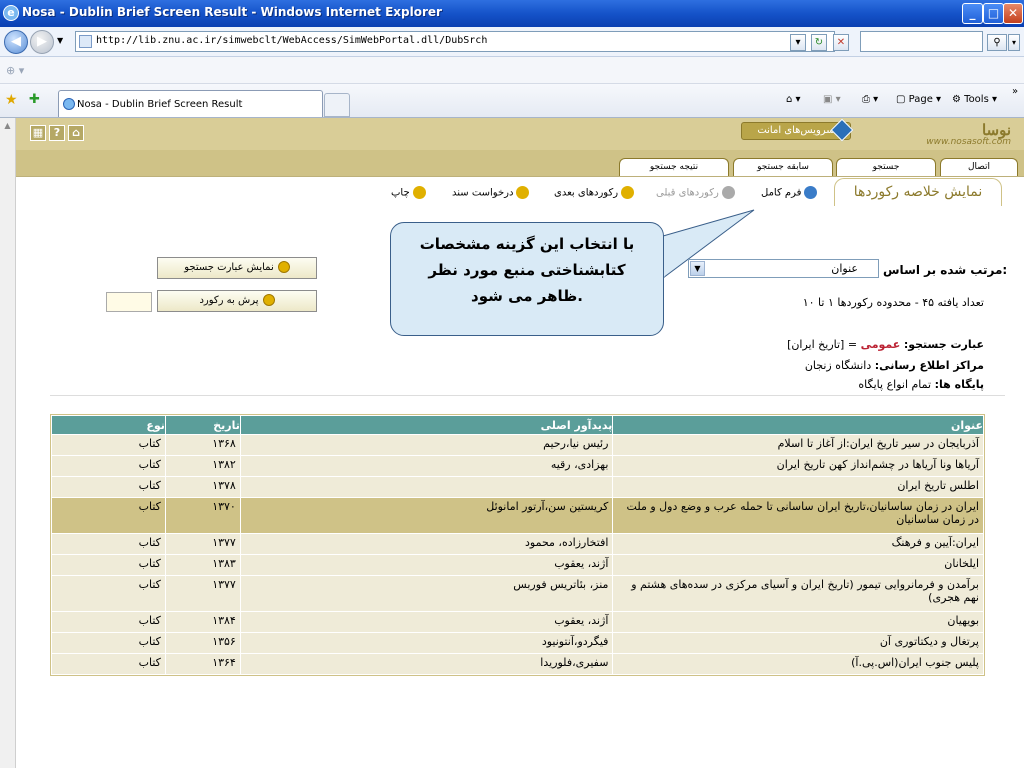 This screenshot has width=1024, height=768. I want to click on tab-results-label: نتیجه جستجو, so click(674, 167).